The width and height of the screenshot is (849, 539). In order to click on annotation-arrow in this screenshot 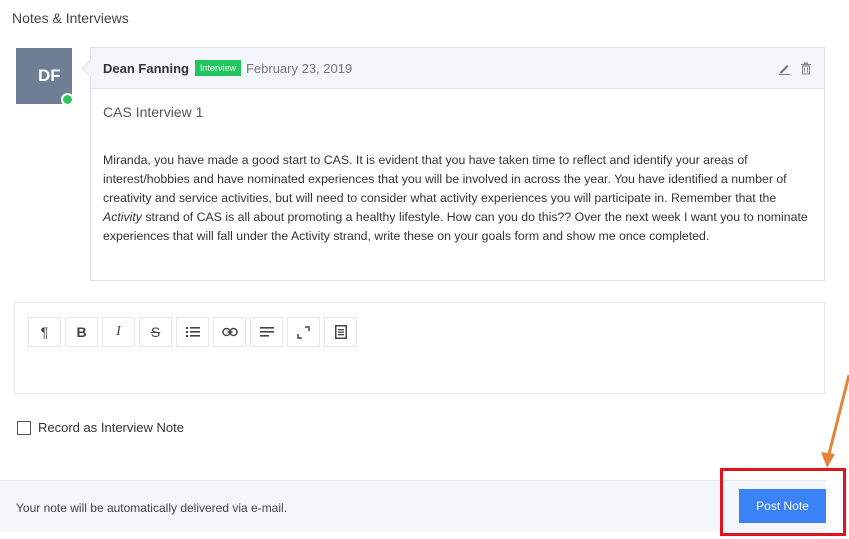, I will do `click(835, 421)`.